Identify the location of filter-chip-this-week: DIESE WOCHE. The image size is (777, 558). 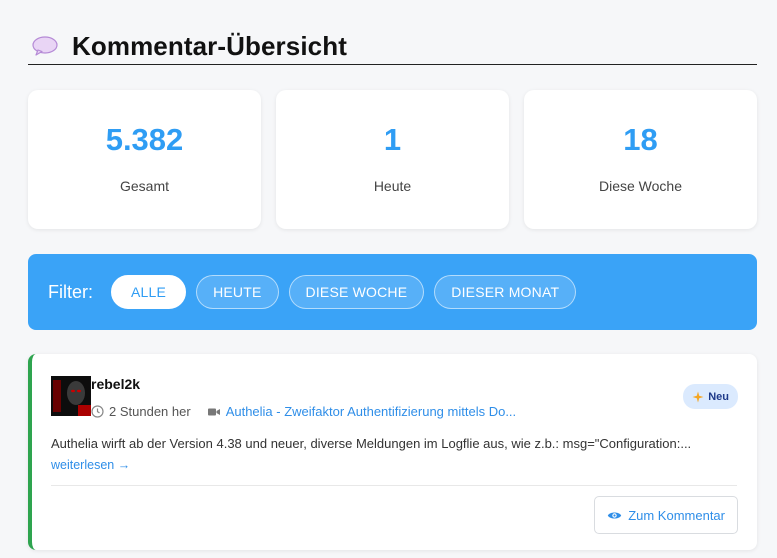
(356, 292).